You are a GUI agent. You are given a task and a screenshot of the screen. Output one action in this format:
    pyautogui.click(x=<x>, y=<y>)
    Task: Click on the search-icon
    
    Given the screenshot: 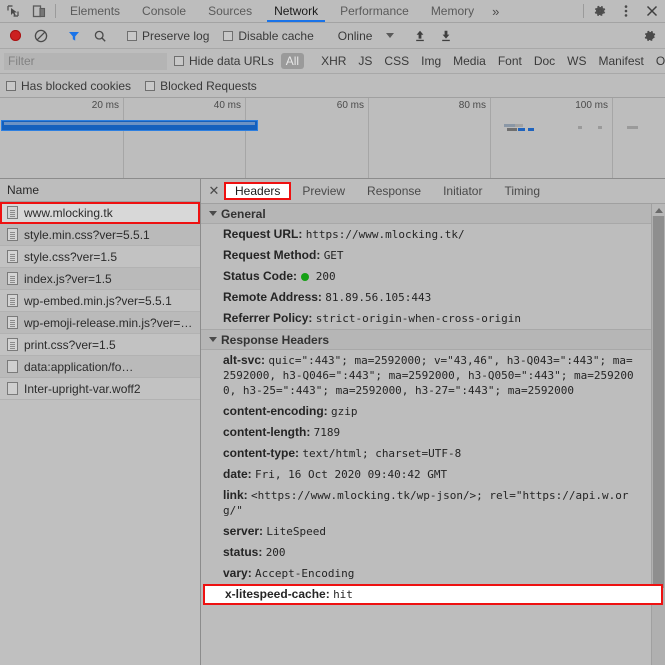 What is the action you would take?
    pyautogui.click(x=100, y=36)
    